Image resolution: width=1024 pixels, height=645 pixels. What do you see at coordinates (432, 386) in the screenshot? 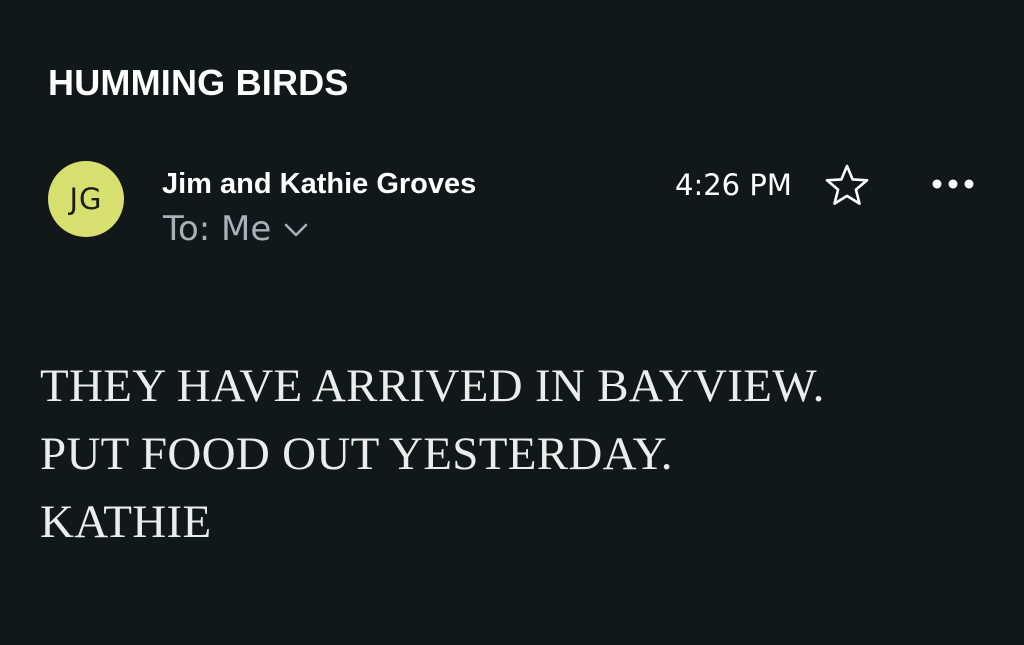
I see `body-line: THEY HAVE ARRIVED IN BAYVIEW.` at bounding box center [432, 386].